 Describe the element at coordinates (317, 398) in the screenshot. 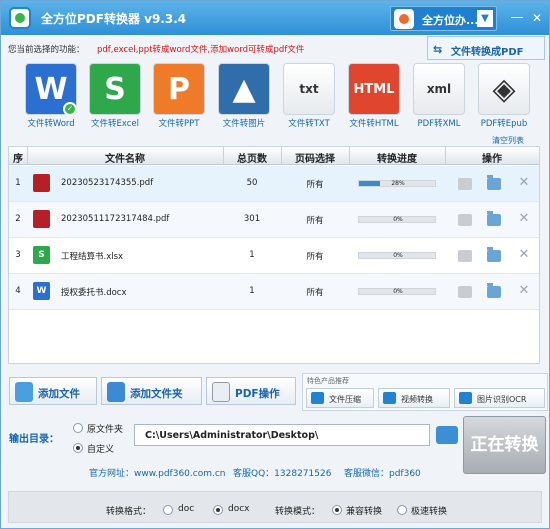

I see `compress-icon` at that location.